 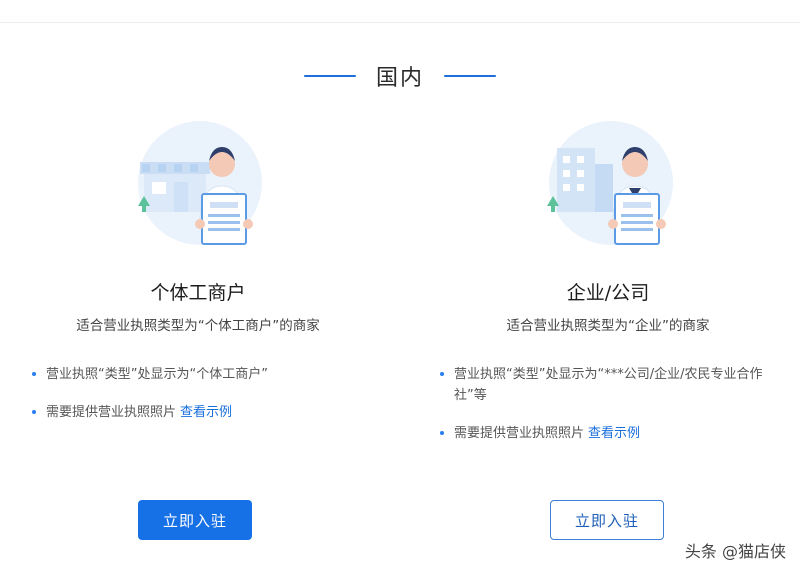 I want to click on section-title: 国内, so click(x=399, y=78).